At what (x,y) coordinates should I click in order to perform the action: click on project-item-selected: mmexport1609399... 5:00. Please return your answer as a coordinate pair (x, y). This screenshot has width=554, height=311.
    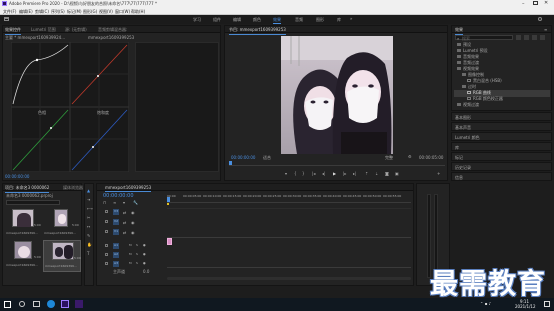
    Looking at the image, I should click on (62, 256).